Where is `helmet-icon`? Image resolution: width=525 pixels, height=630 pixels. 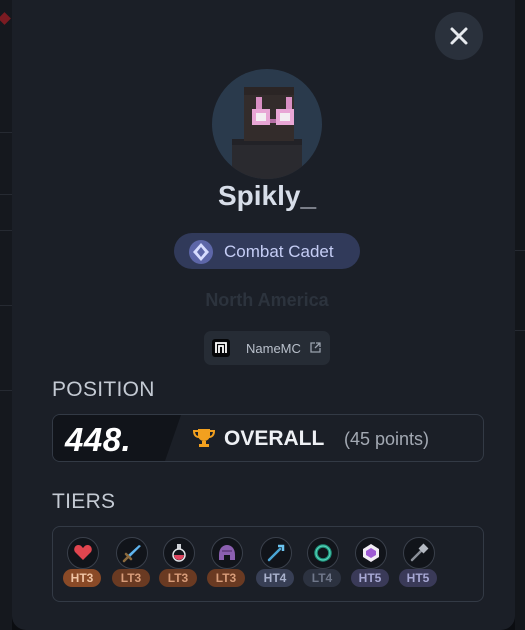 helmet-icon is located at coordinates (227, 552).